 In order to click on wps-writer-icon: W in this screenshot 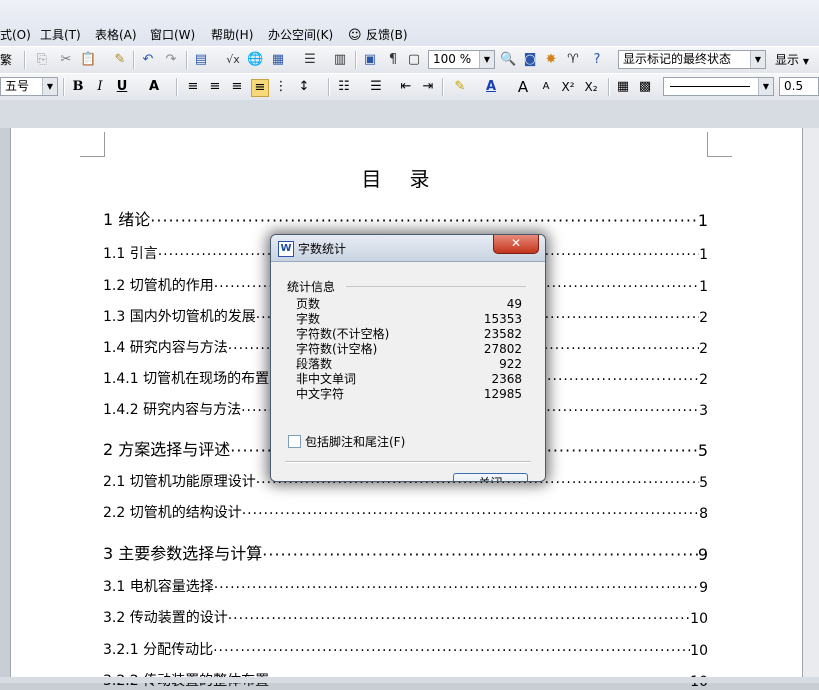, I will do `click(286, 249)`.